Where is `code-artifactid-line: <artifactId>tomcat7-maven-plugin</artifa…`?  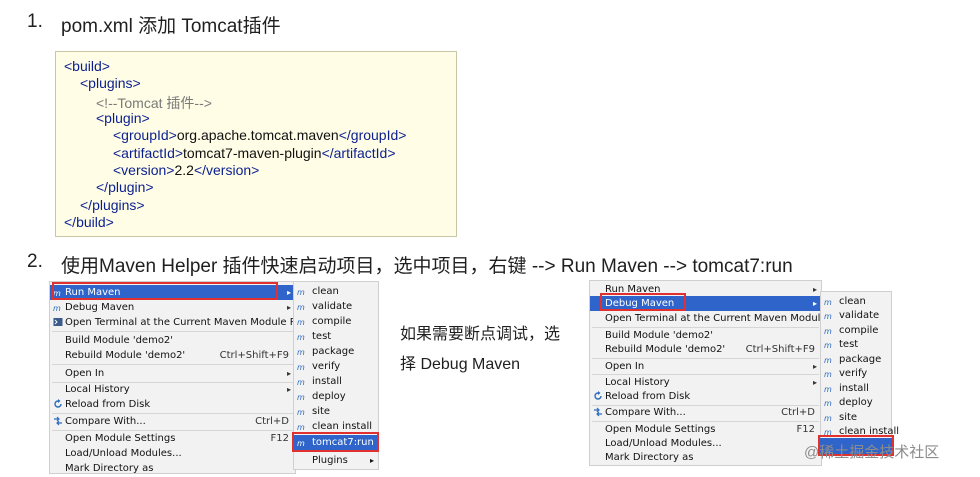
code-artifactid-line: <artifactId>tomcat7-maven-plugin</artifa… is located at coordinates (254, 153).